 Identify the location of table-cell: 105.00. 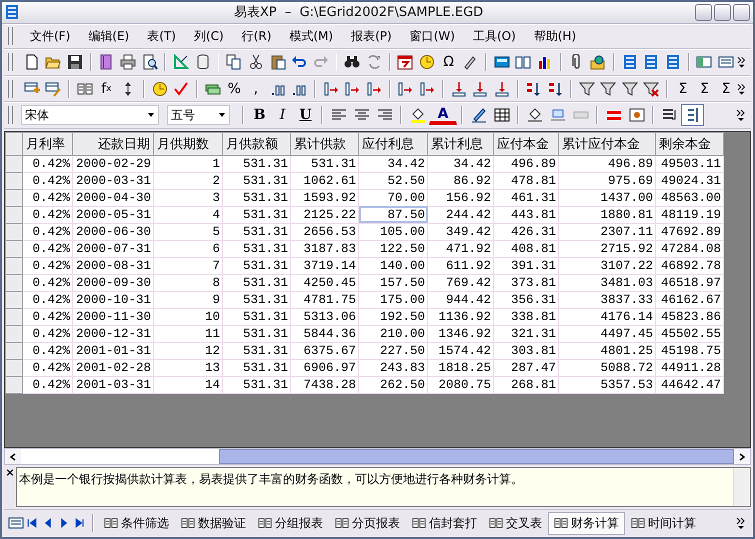
(393, 231).